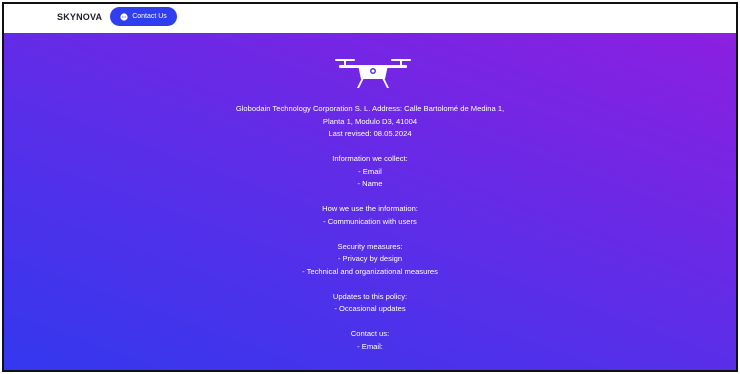 The height and width of the screenshot is (374, 740). What do you see at coordinates (124, 16) in the screenshot?
I see `chat-bubble-icon` at bounding box center [124, 16].